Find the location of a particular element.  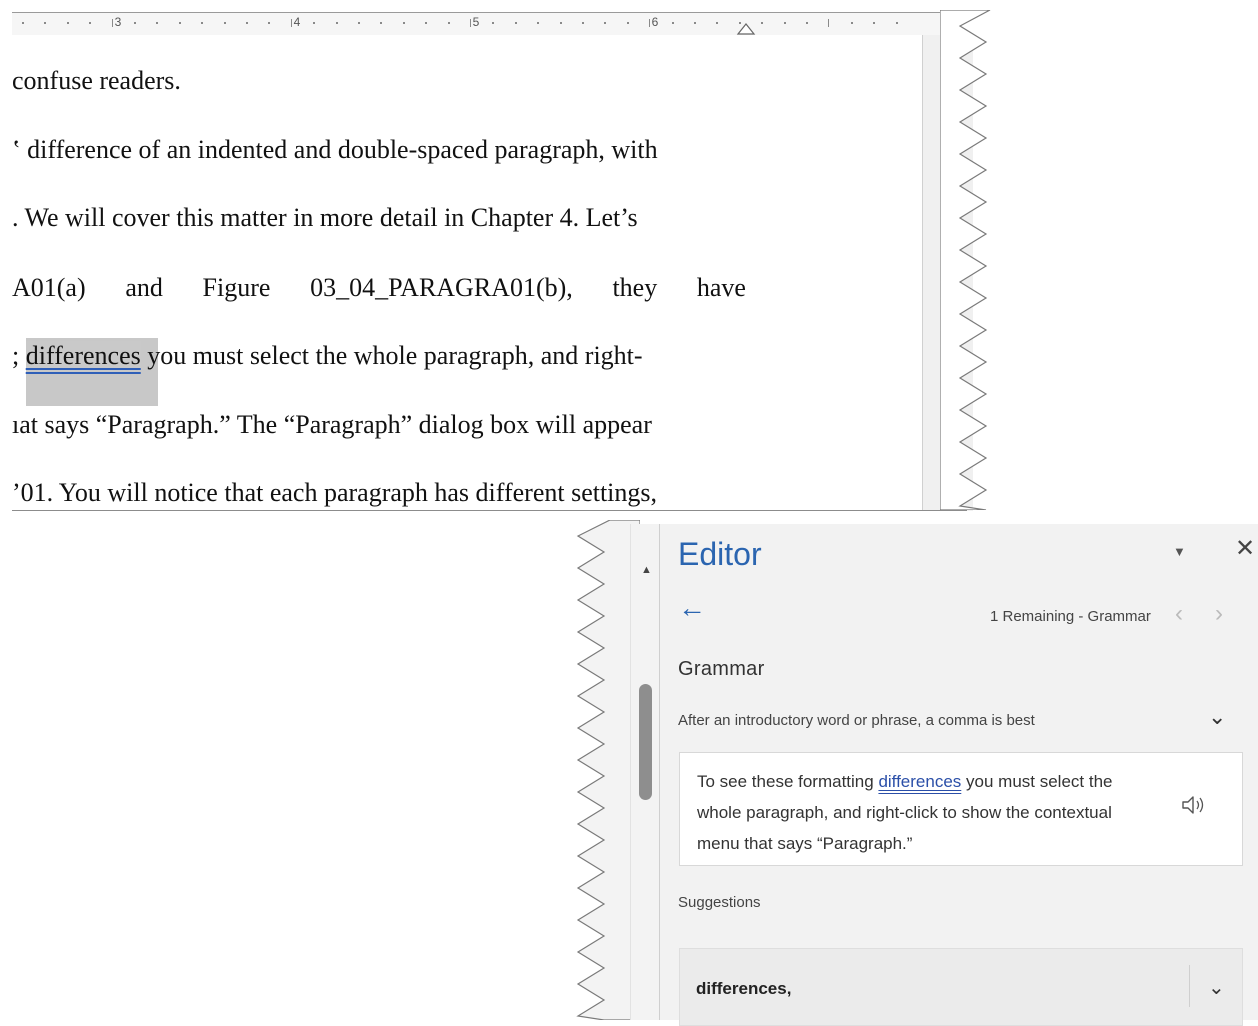

ruler-number: 5 is located at coordinates (476, 22).